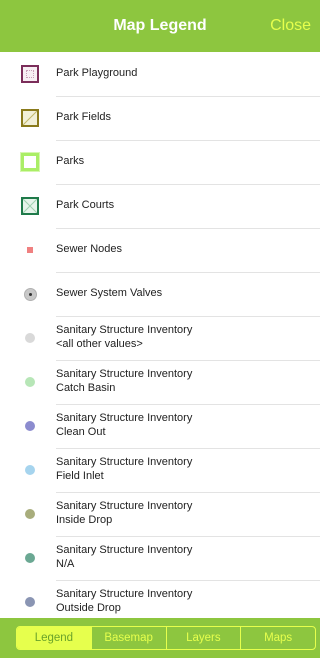 The height and width of the screenshot is (658, 320). What do you see at coordinates (30, 294) in the screenshot?
I see `sewer-valve-marker-icon` at bounding box center [30, 294].